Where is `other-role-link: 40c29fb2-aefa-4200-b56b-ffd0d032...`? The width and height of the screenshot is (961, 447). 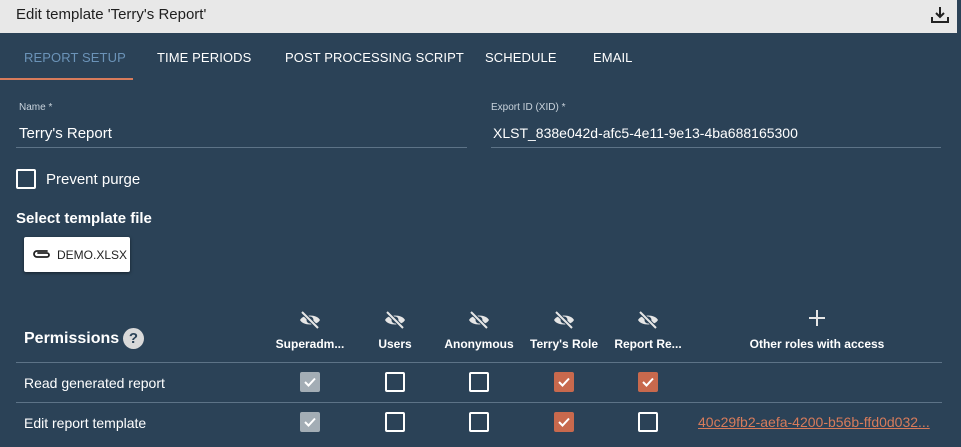
other-role-link: 40c29fb2-aefa-4200-b56b-ffd0d032... is located at coordinates (816, 422).